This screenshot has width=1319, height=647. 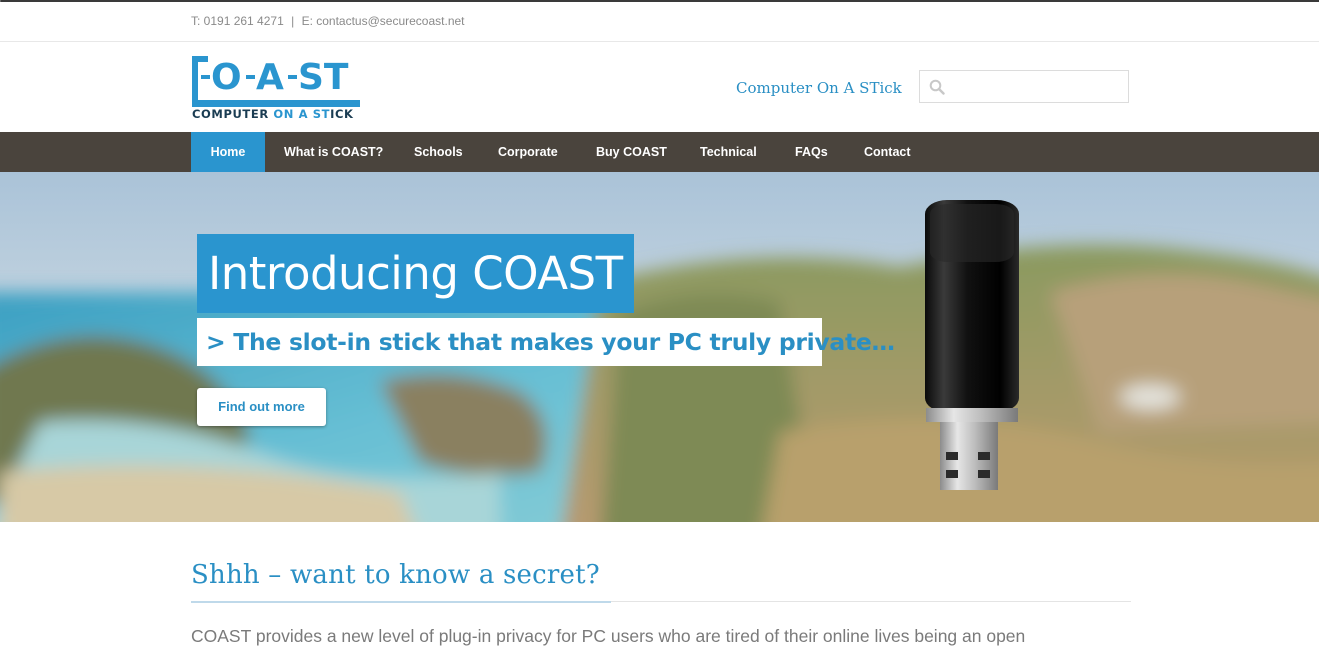 I want to click on logo-letters-st: ST, so click(x=323, y=77).